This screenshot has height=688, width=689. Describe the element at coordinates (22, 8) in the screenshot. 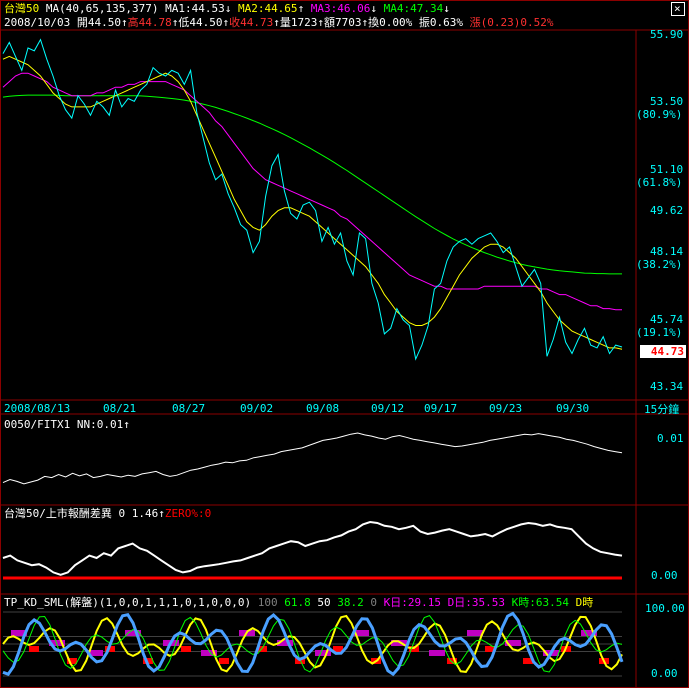

I see `legend-part: 台灣50` at that location.